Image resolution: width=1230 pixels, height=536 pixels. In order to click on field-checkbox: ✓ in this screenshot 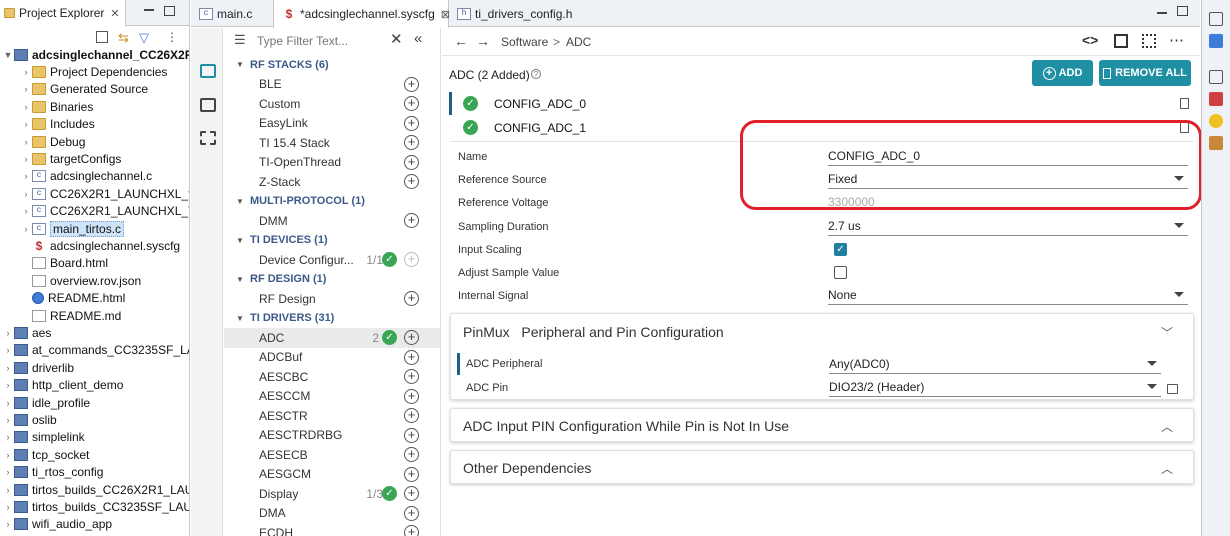, I will do `click(840, 249)`.